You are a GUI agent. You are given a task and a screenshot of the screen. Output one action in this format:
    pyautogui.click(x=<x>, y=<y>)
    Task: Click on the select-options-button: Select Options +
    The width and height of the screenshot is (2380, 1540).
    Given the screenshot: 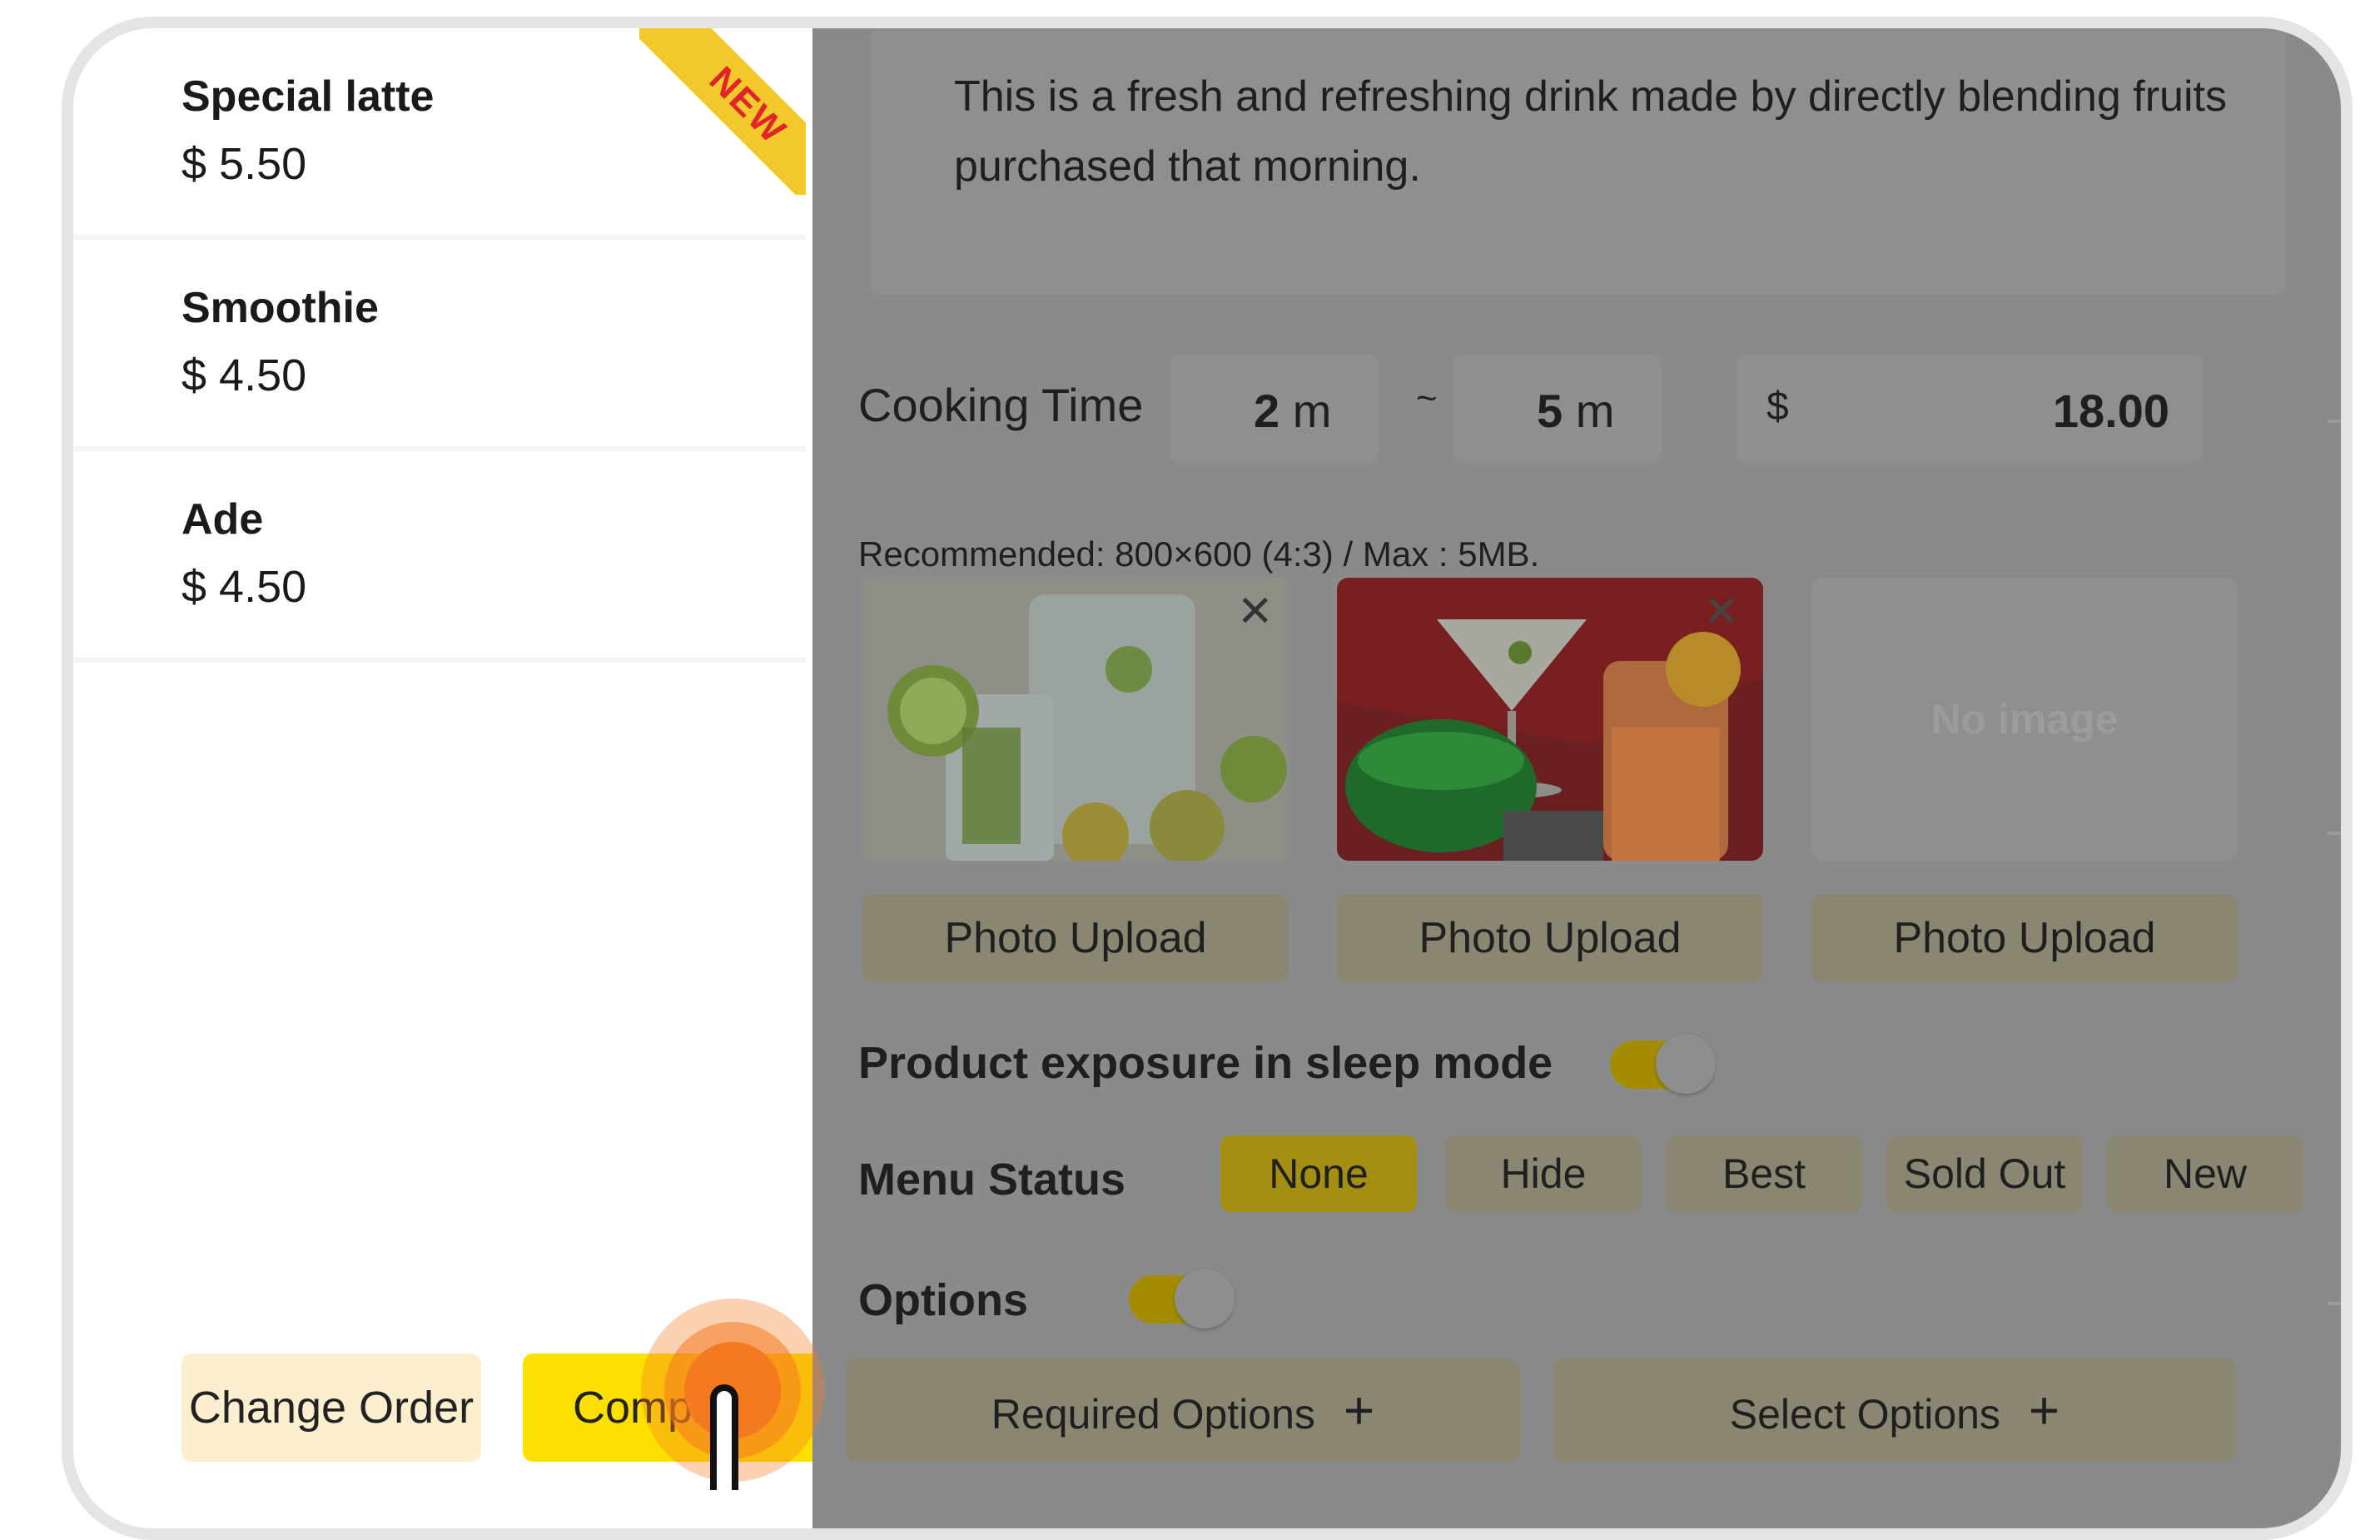 What is the action you would take?
    pyautogui.click(x=1894, y=1411)
    